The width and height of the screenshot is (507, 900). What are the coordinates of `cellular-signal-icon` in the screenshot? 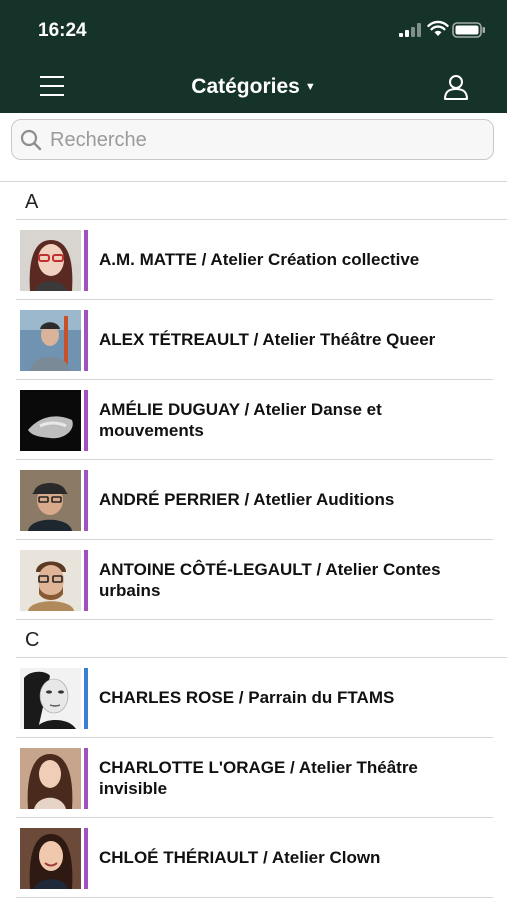 It's located at (410, 30).